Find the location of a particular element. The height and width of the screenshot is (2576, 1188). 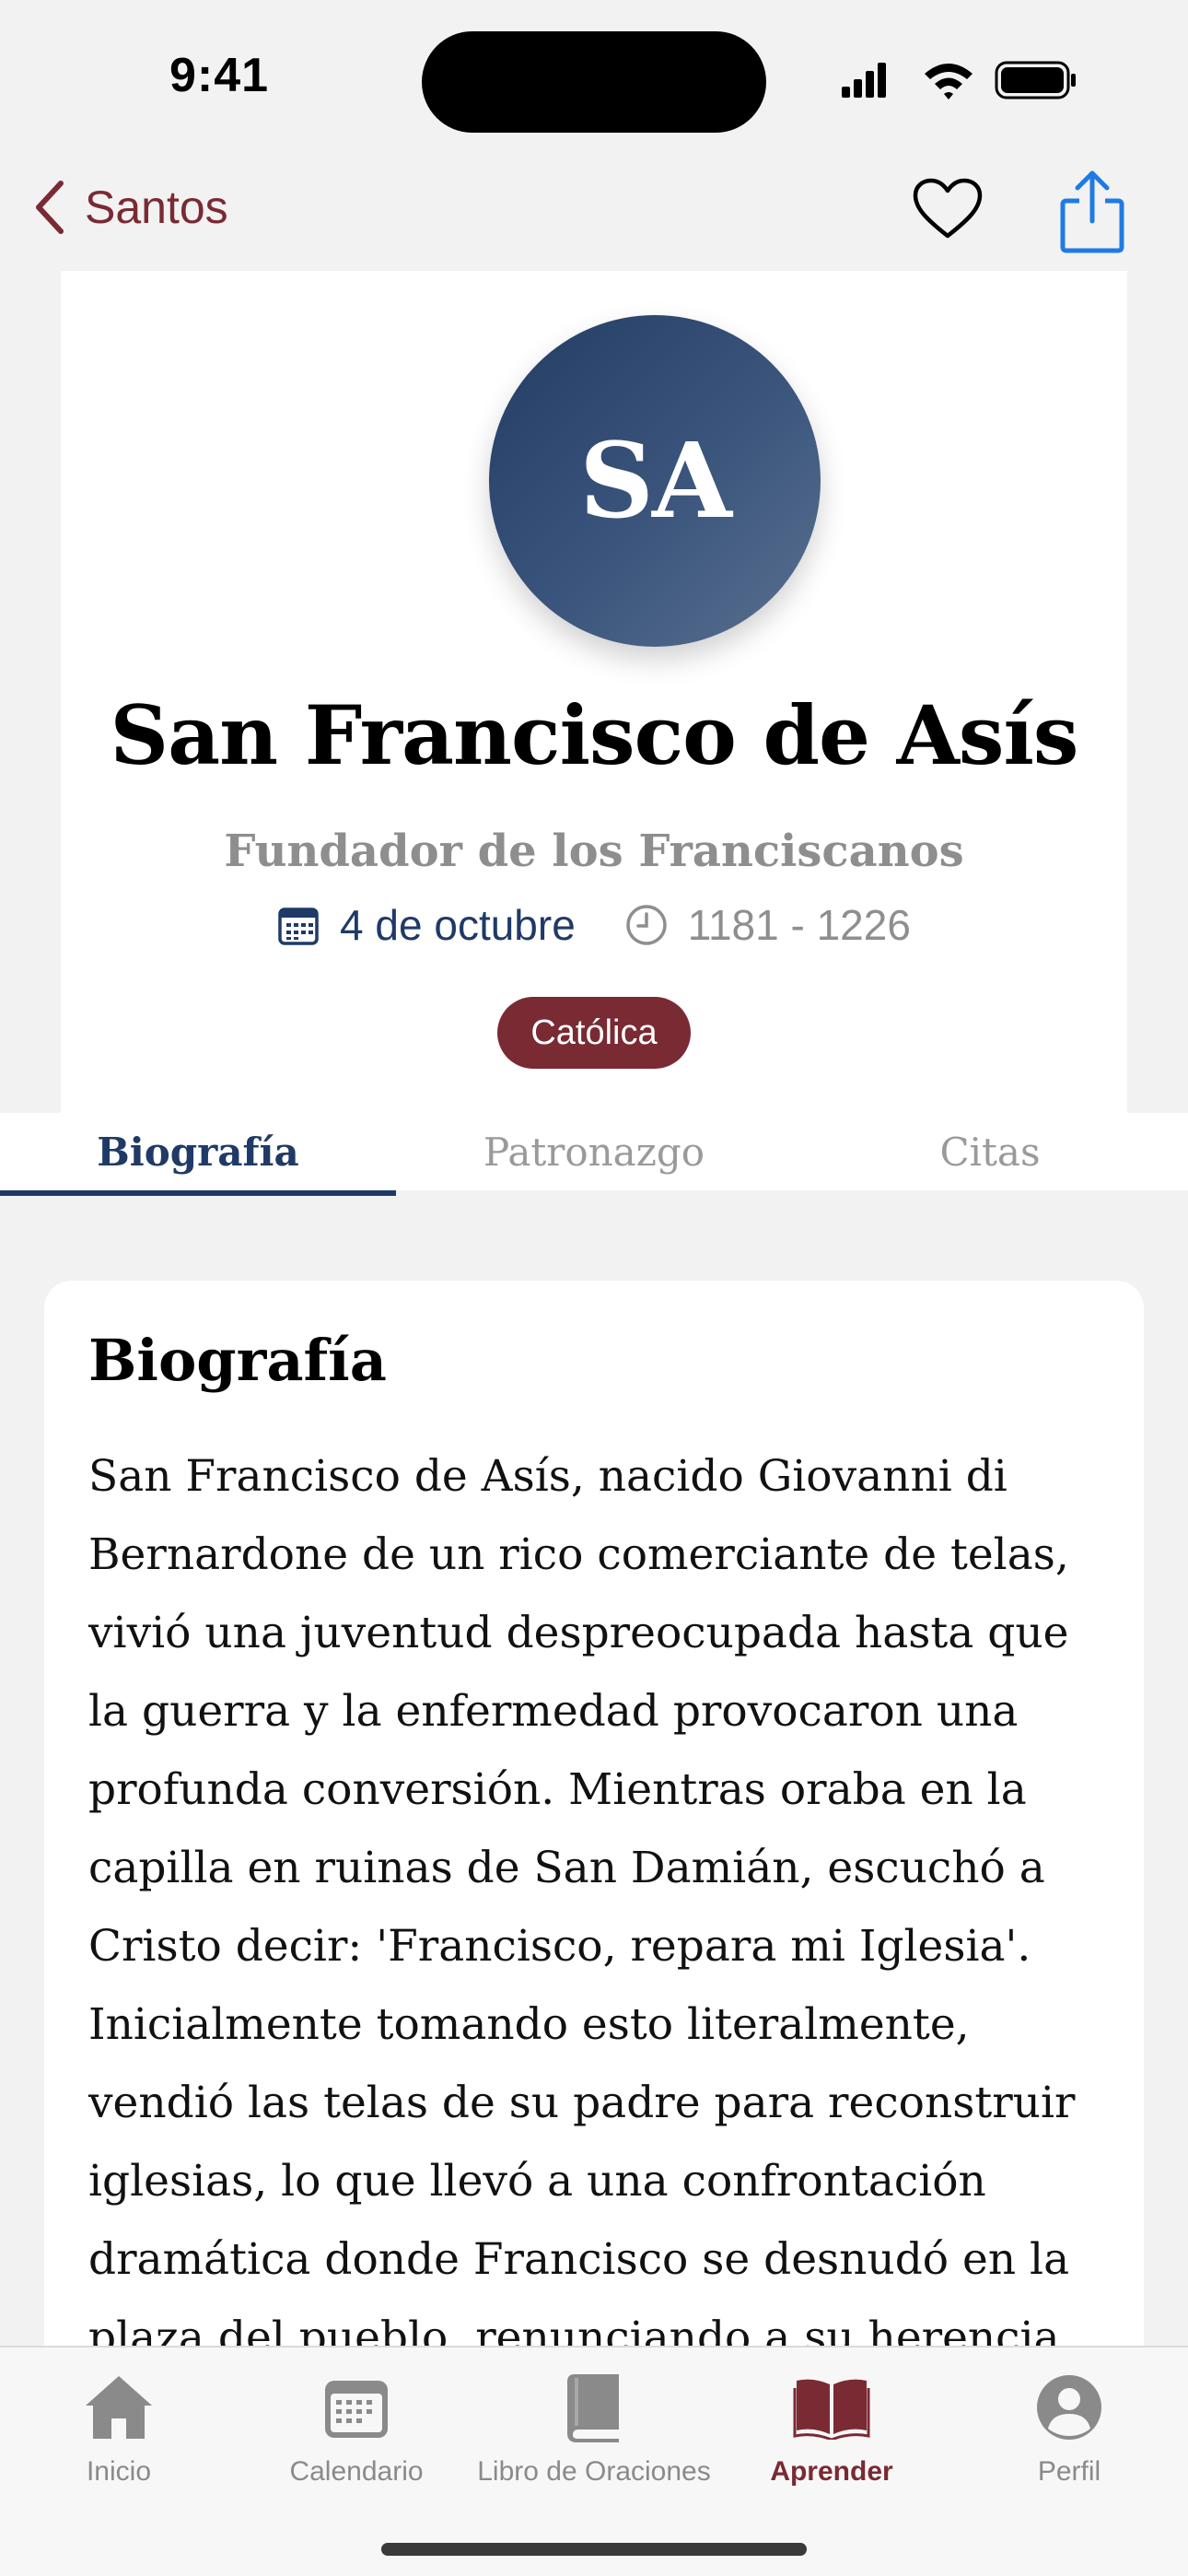

saint-name: San Francisco de Asís is located at coordinates (594, 735).